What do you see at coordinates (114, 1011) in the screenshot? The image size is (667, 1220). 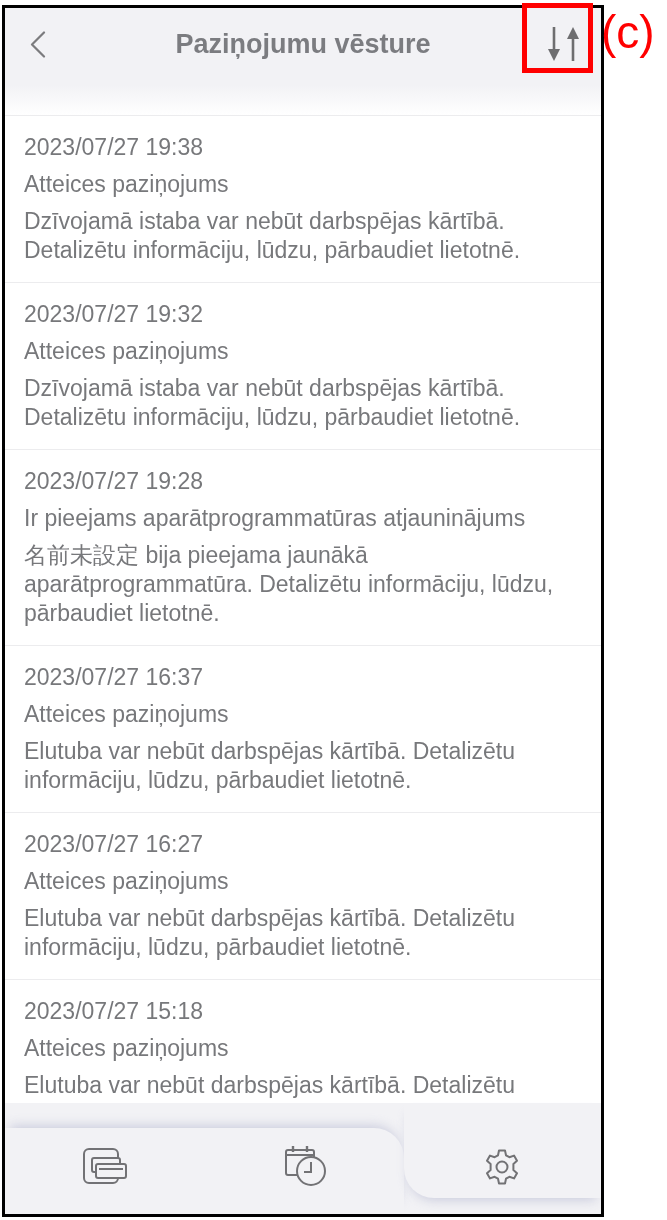 I see `notification-time: 2023/07/27 15:18` at bounding box center [114, 1011].